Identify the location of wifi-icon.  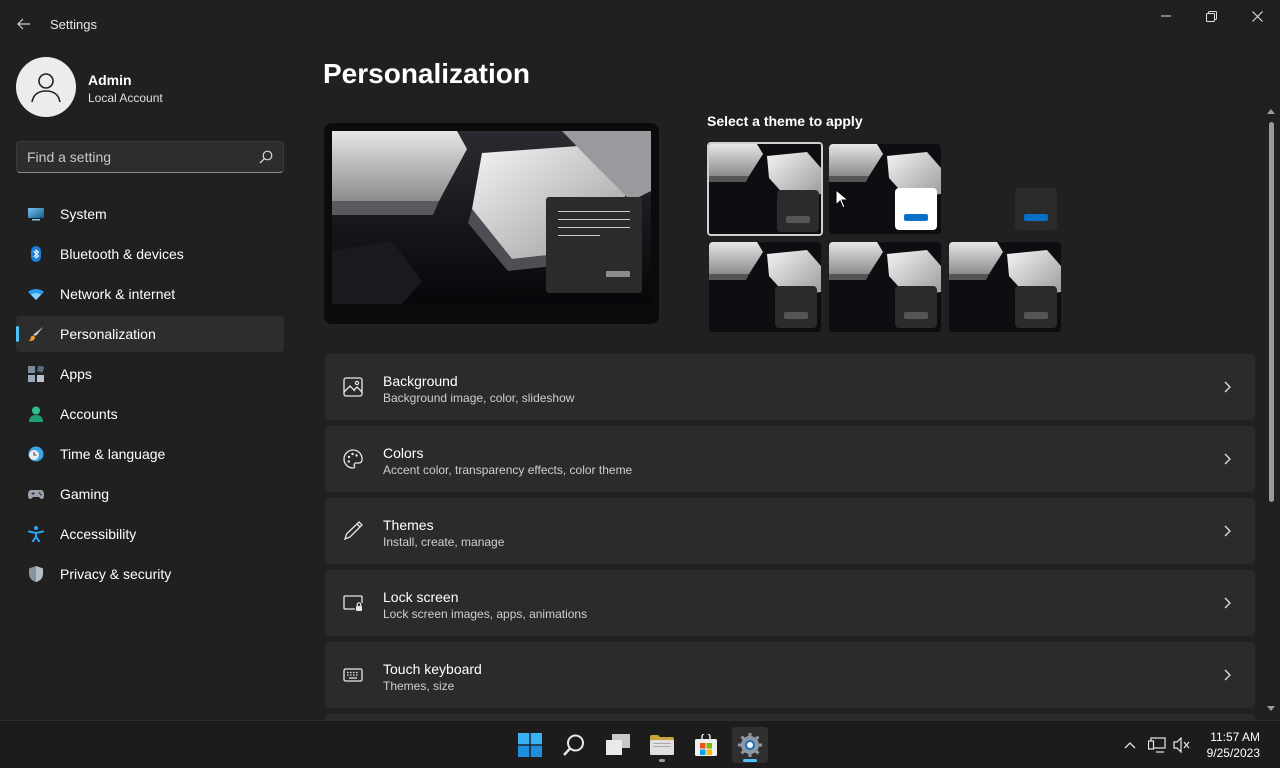
(36, 294).